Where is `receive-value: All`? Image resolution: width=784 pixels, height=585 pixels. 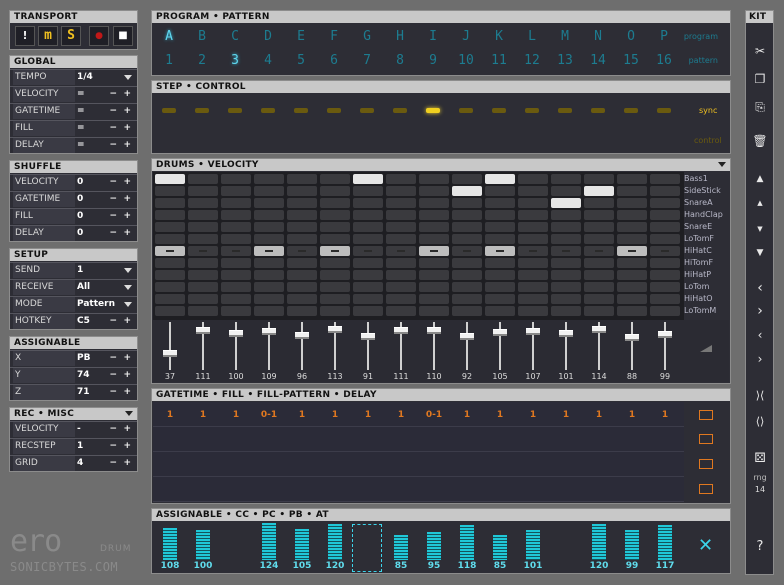 receive-value: All is located at coordinates (83, 287).